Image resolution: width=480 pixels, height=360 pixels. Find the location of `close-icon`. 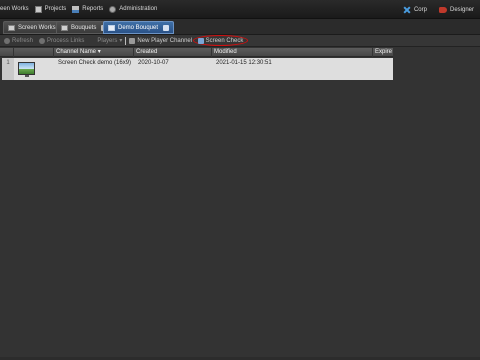

close-icon is located at coordinates (166, 27).